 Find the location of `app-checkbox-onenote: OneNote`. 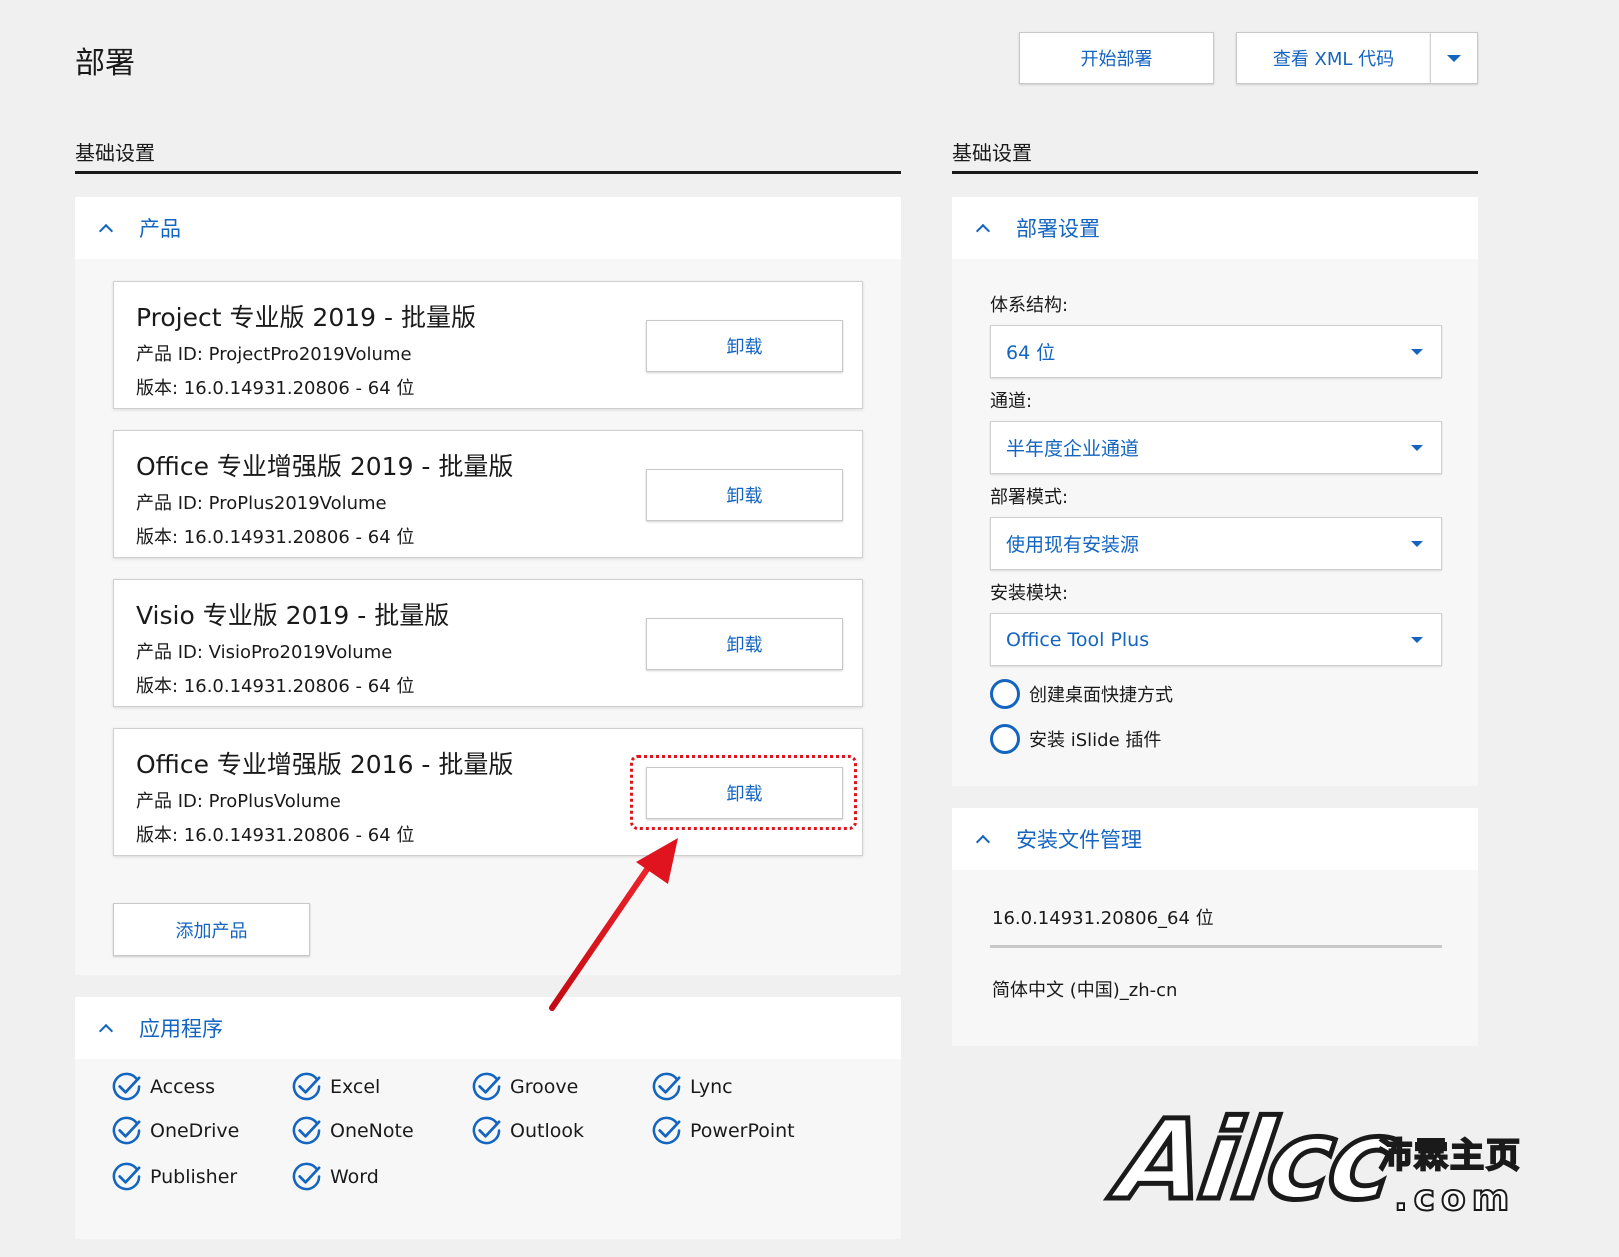

app-checkbox-onenote: OneNote is located at coordinates (352, 1130).